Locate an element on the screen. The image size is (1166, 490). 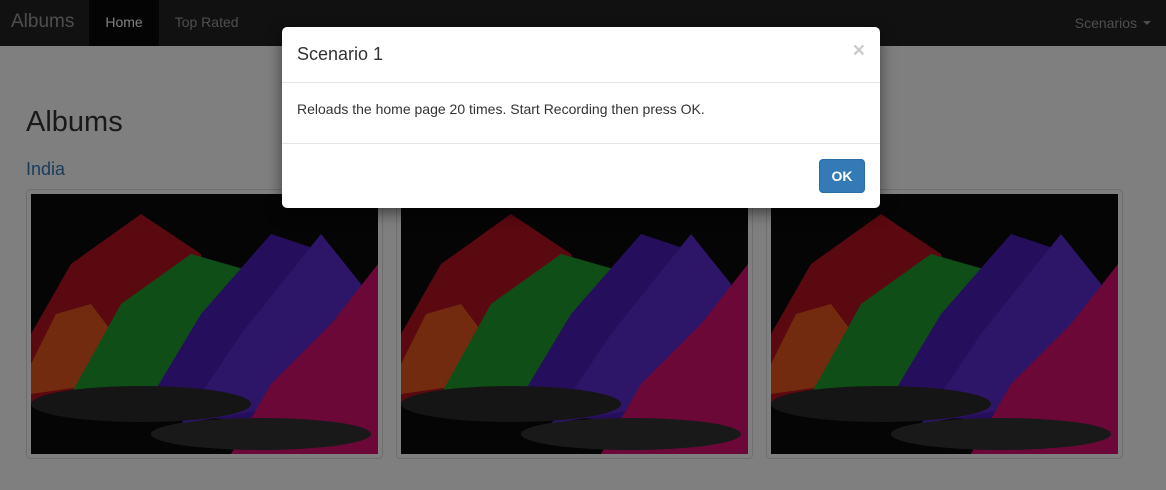
modal-footer: OK is located at coordinates (581, 176).